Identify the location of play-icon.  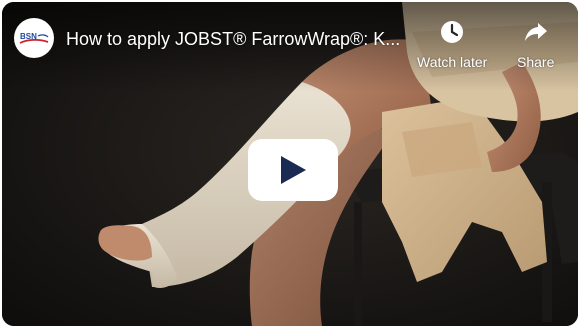
(293, 170).